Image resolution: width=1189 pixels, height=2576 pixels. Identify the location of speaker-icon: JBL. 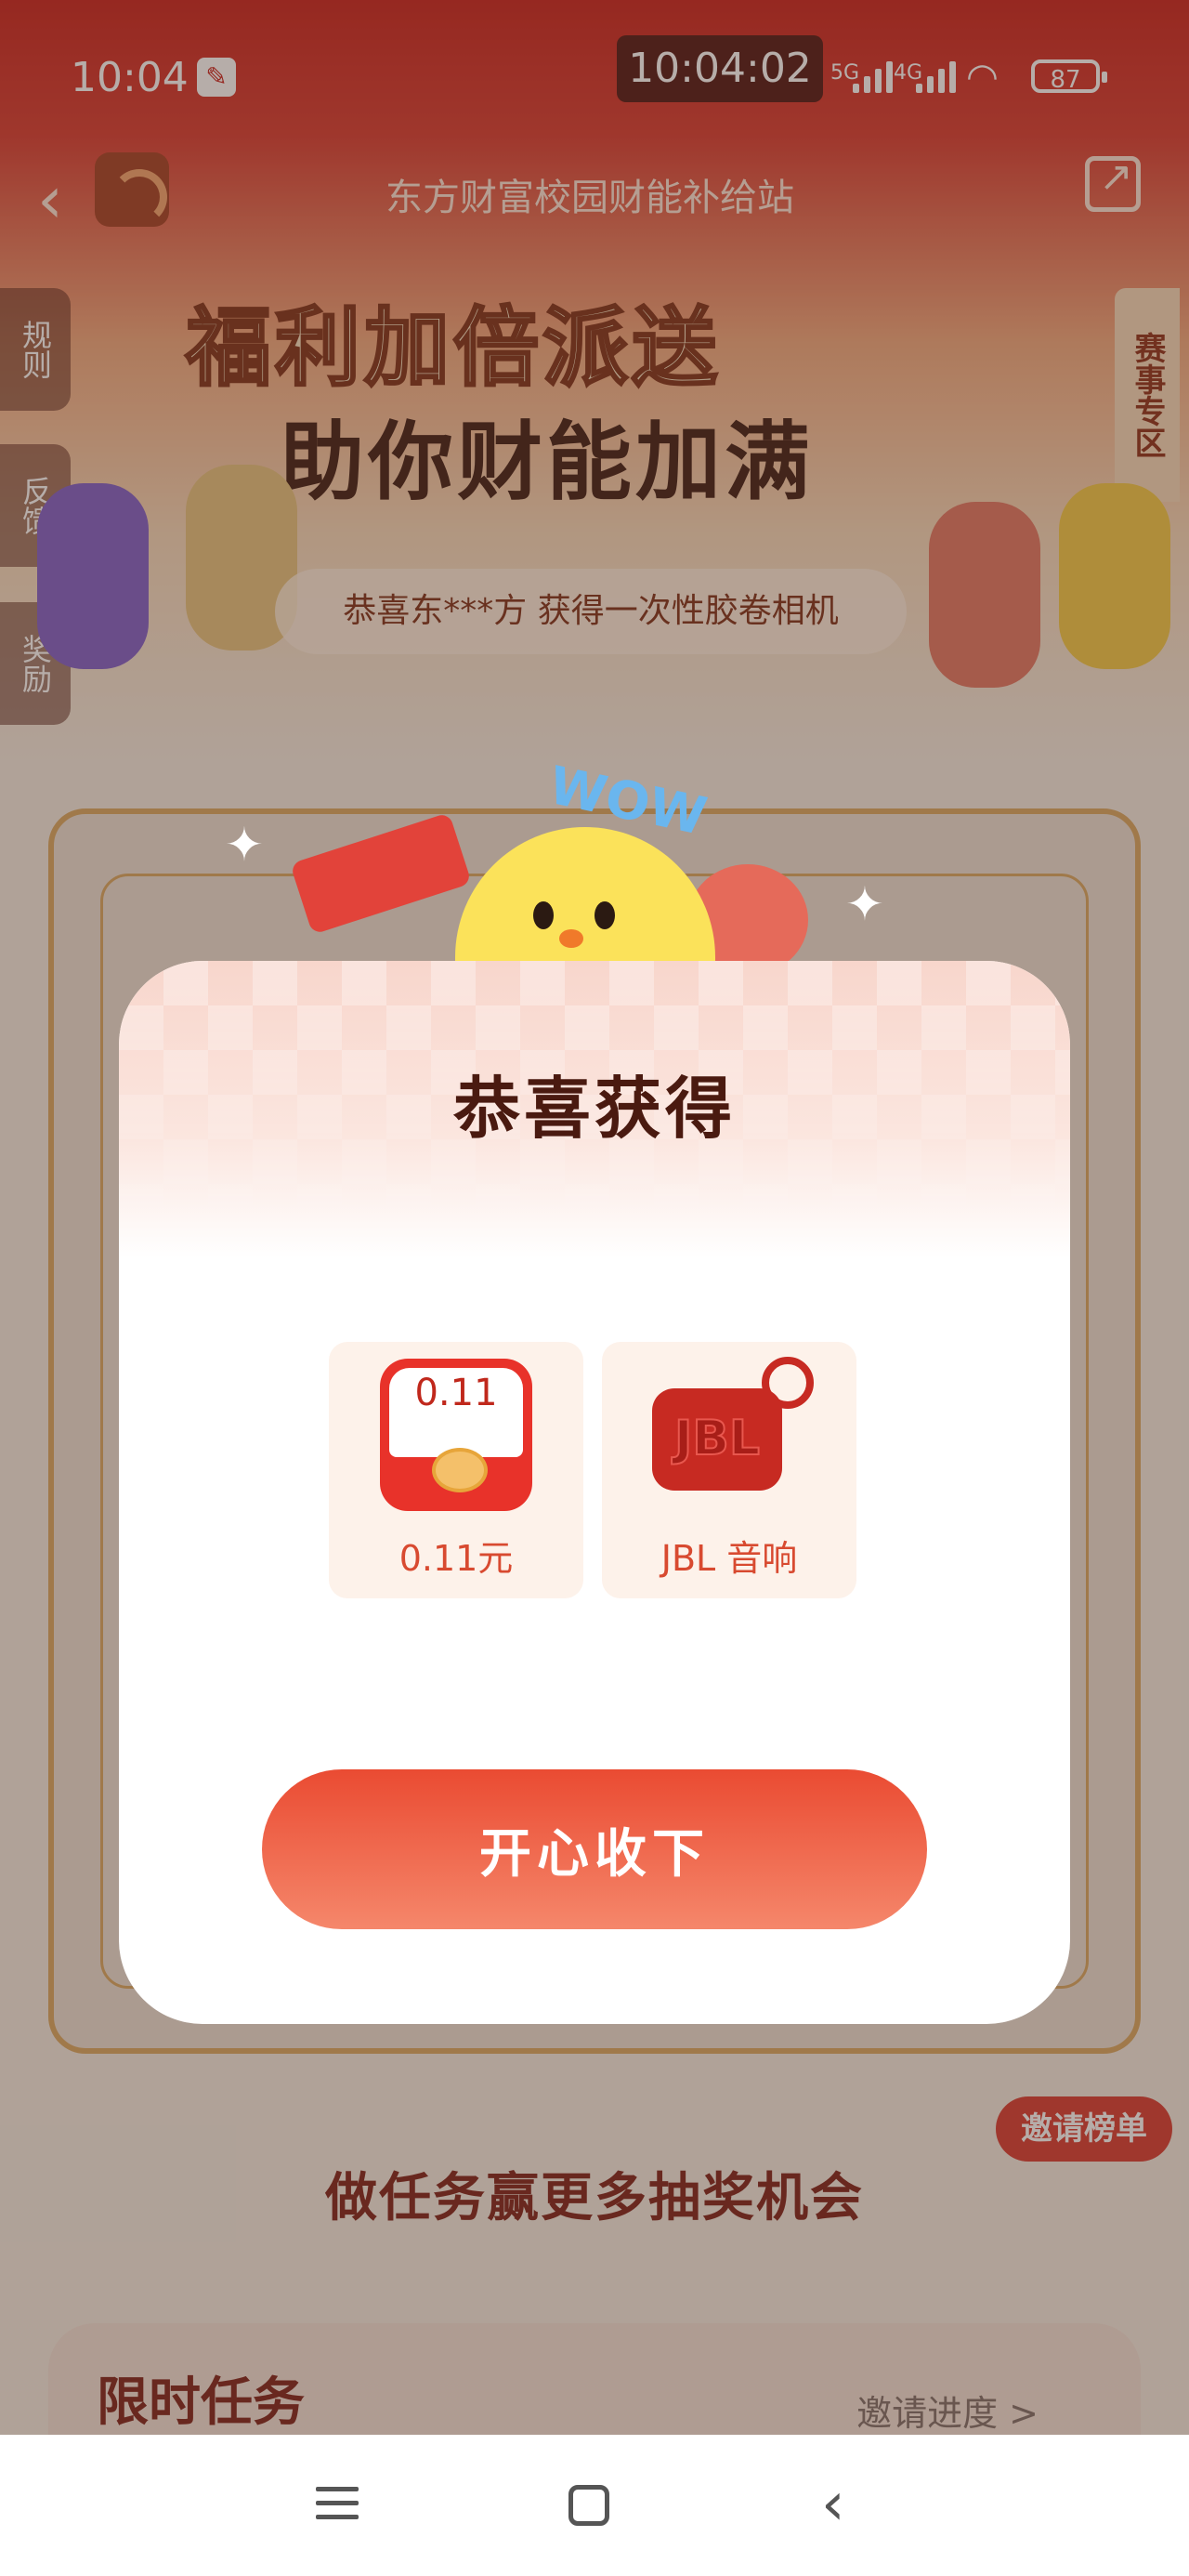
(733, 1424).